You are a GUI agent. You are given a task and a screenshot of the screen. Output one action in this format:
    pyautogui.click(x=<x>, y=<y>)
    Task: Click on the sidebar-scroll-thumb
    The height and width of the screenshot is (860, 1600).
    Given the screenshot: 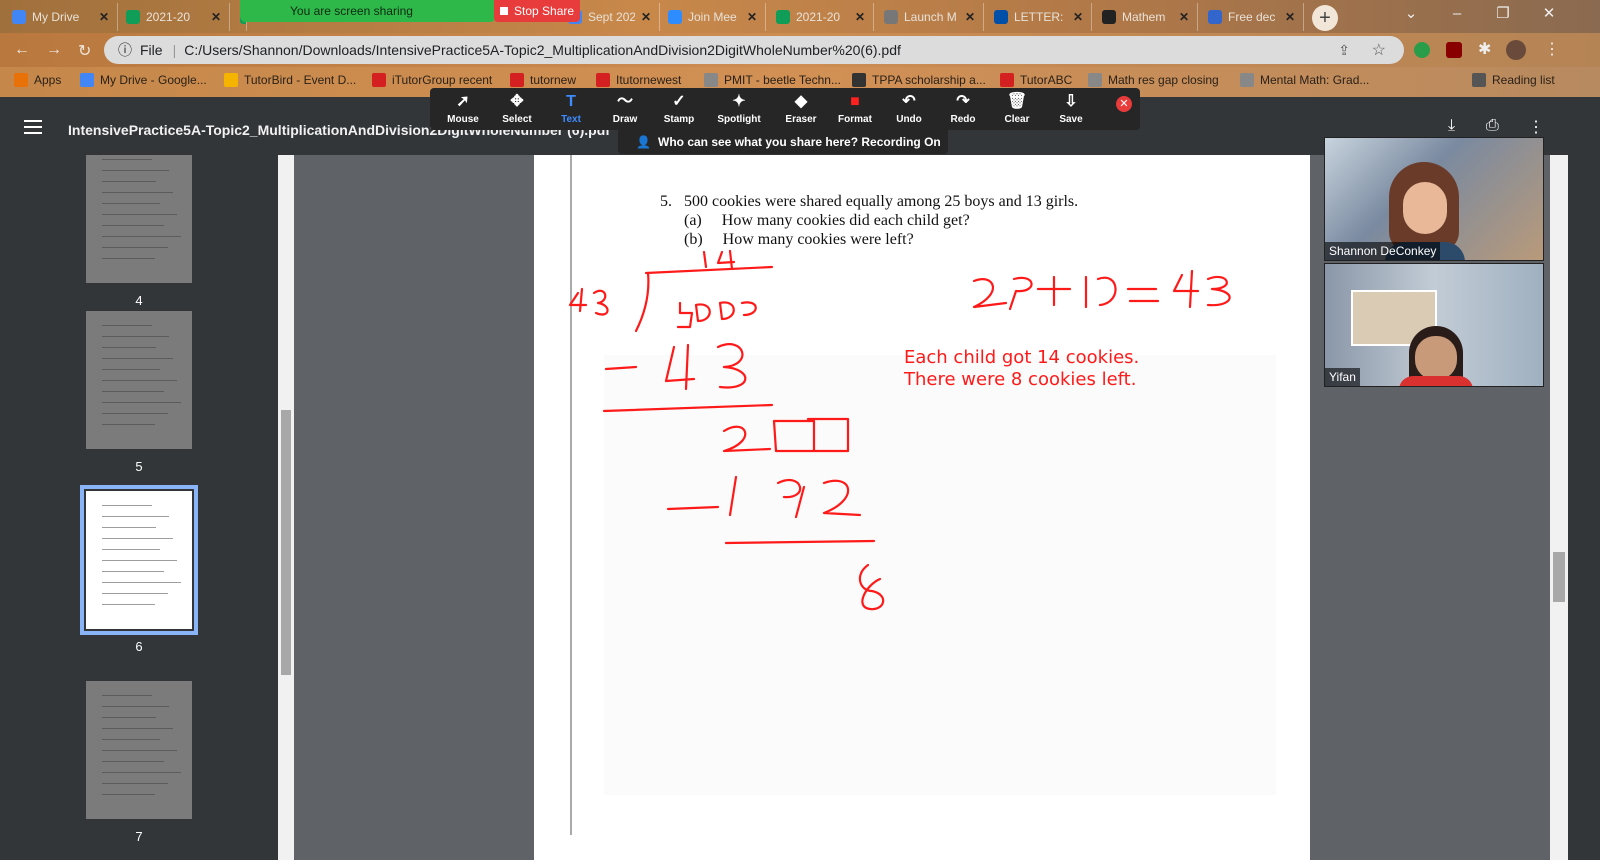 What is the action you would take?
    pyautogui.click(x=286, y=542)
    